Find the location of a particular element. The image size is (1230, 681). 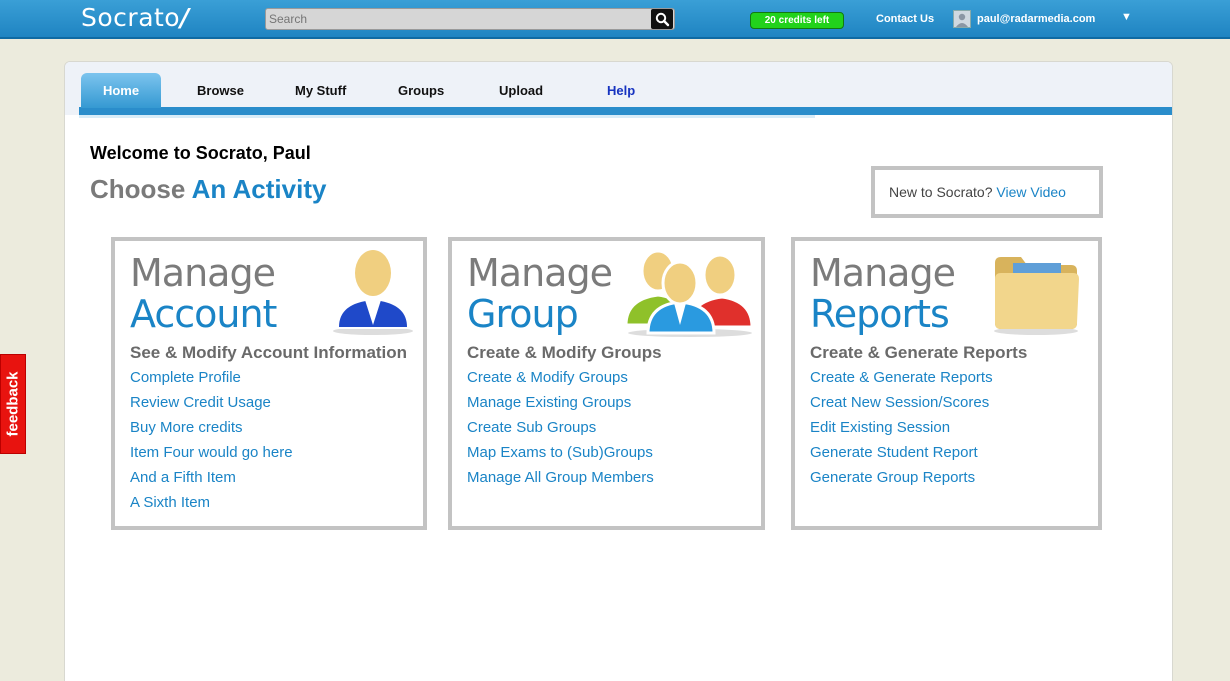

list-item: Create Sub Groups is located at coordinates (560, 431).